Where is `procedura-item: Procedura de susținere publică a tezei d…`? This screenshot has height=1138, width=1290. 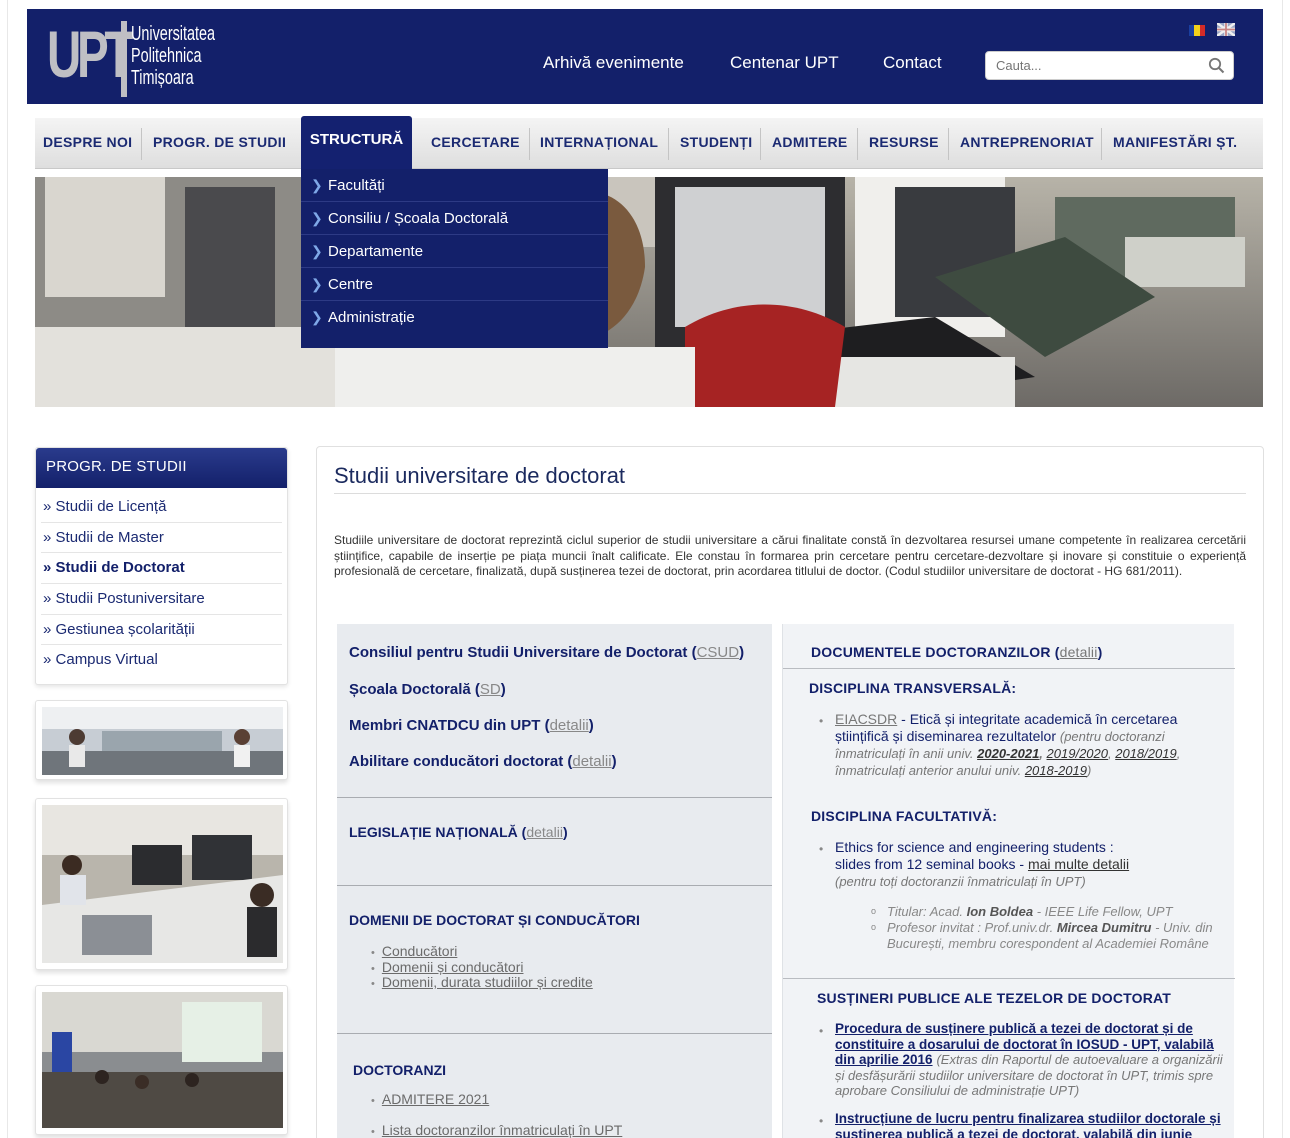
procedura-item: Procedura de susținere publică a tezei d… is located at coordinates (1029, 1059).